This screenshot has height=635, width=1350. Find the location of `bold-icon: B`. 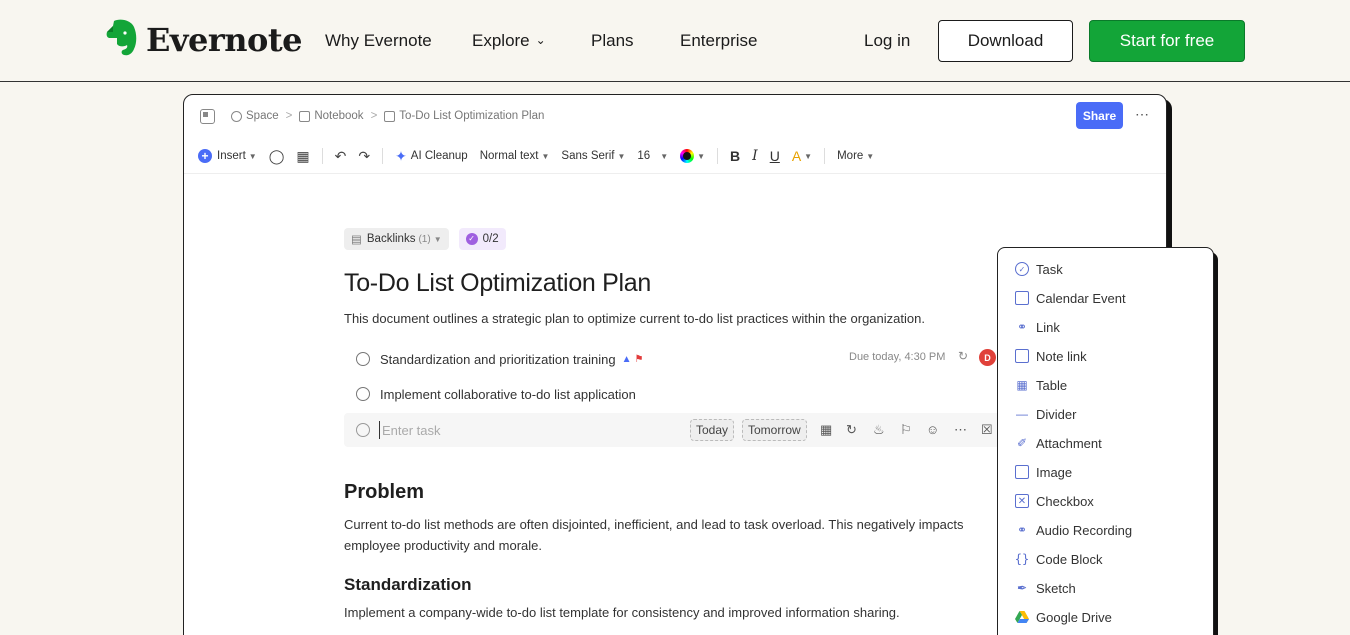

bold-icon: B is located at coordinates (735, 156).